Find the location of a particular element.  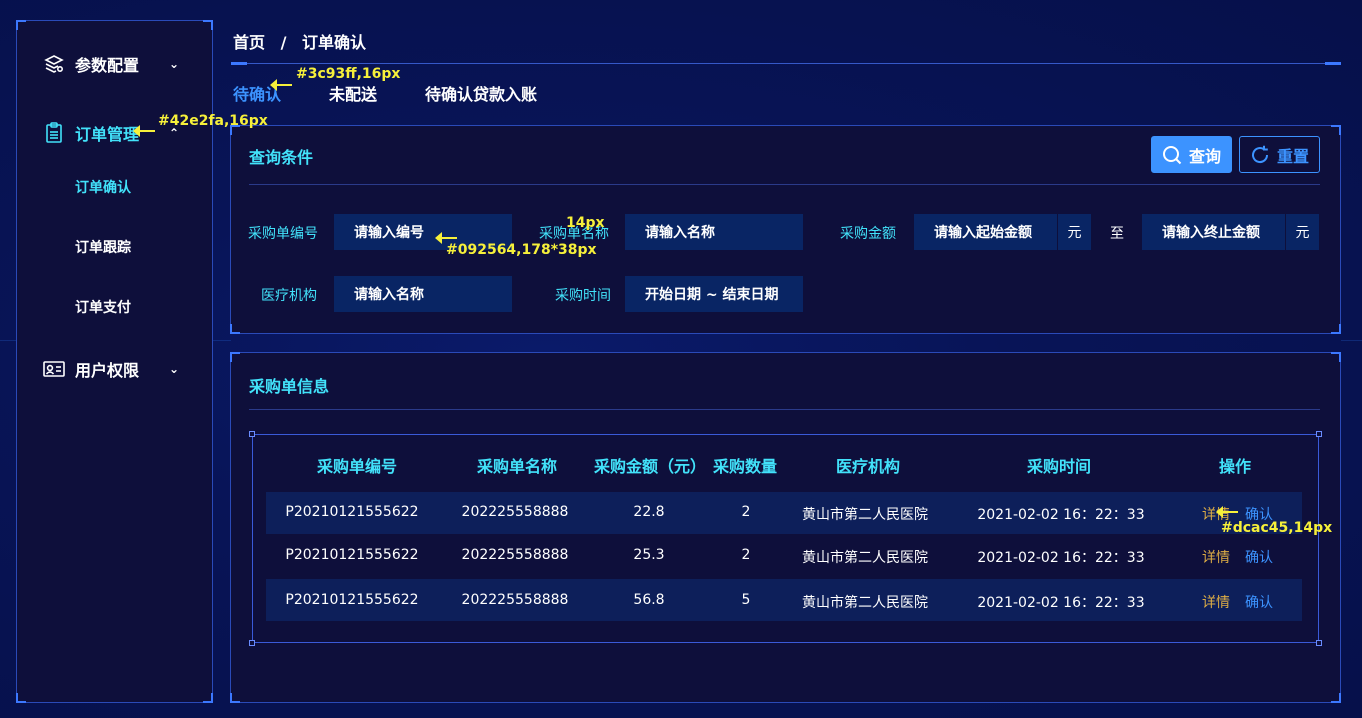

sidebar-item-order-confirm: 订单确认 is located at coordinates (103, 187).